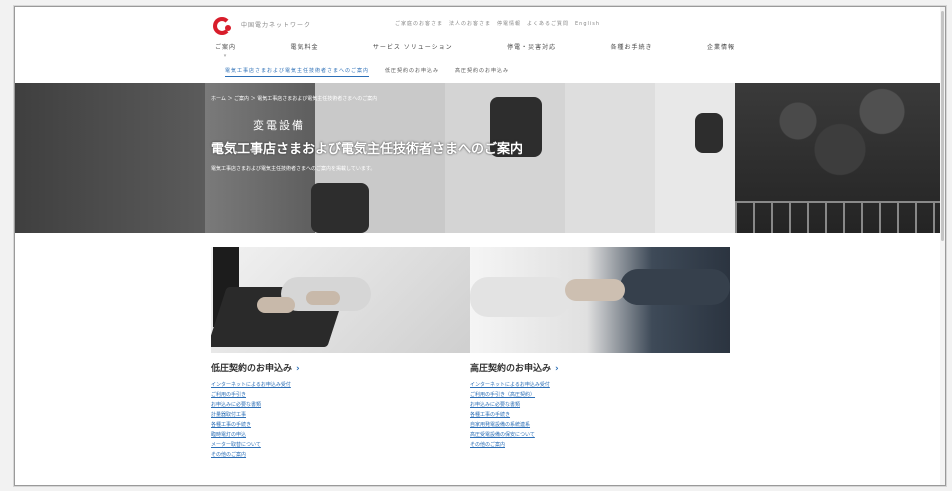  Describe the element at coordinates (341, 415) in the screenshot. I see `list-item: 計量器取付工事` at that location.